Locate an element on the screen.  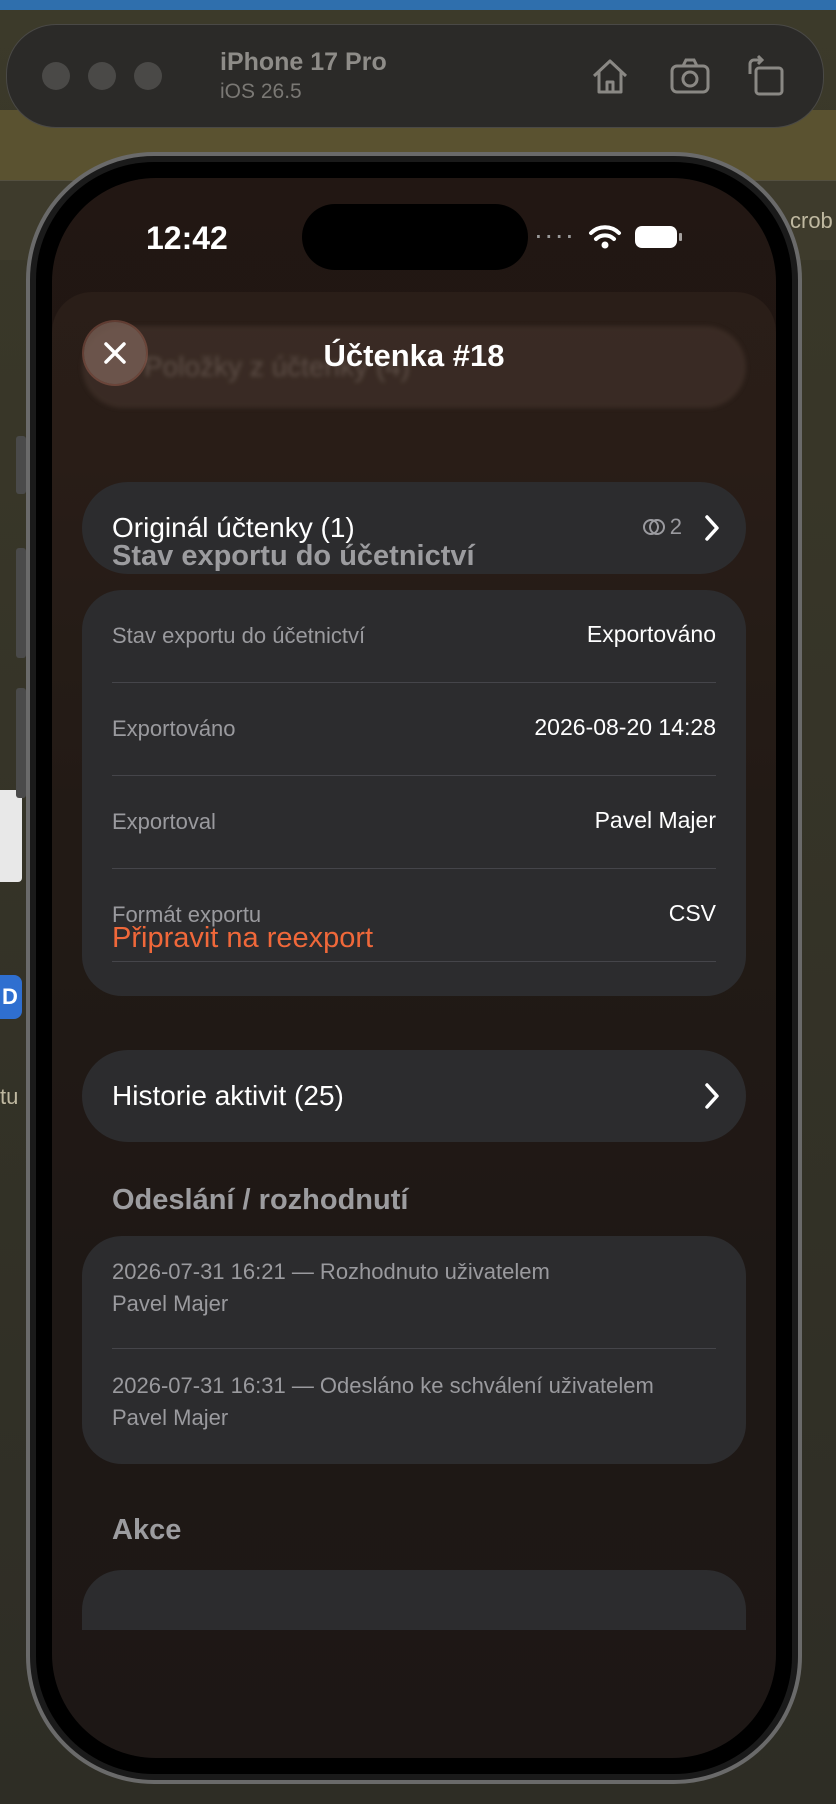
edge-text-right: crob is located at coordinates (811, 220).